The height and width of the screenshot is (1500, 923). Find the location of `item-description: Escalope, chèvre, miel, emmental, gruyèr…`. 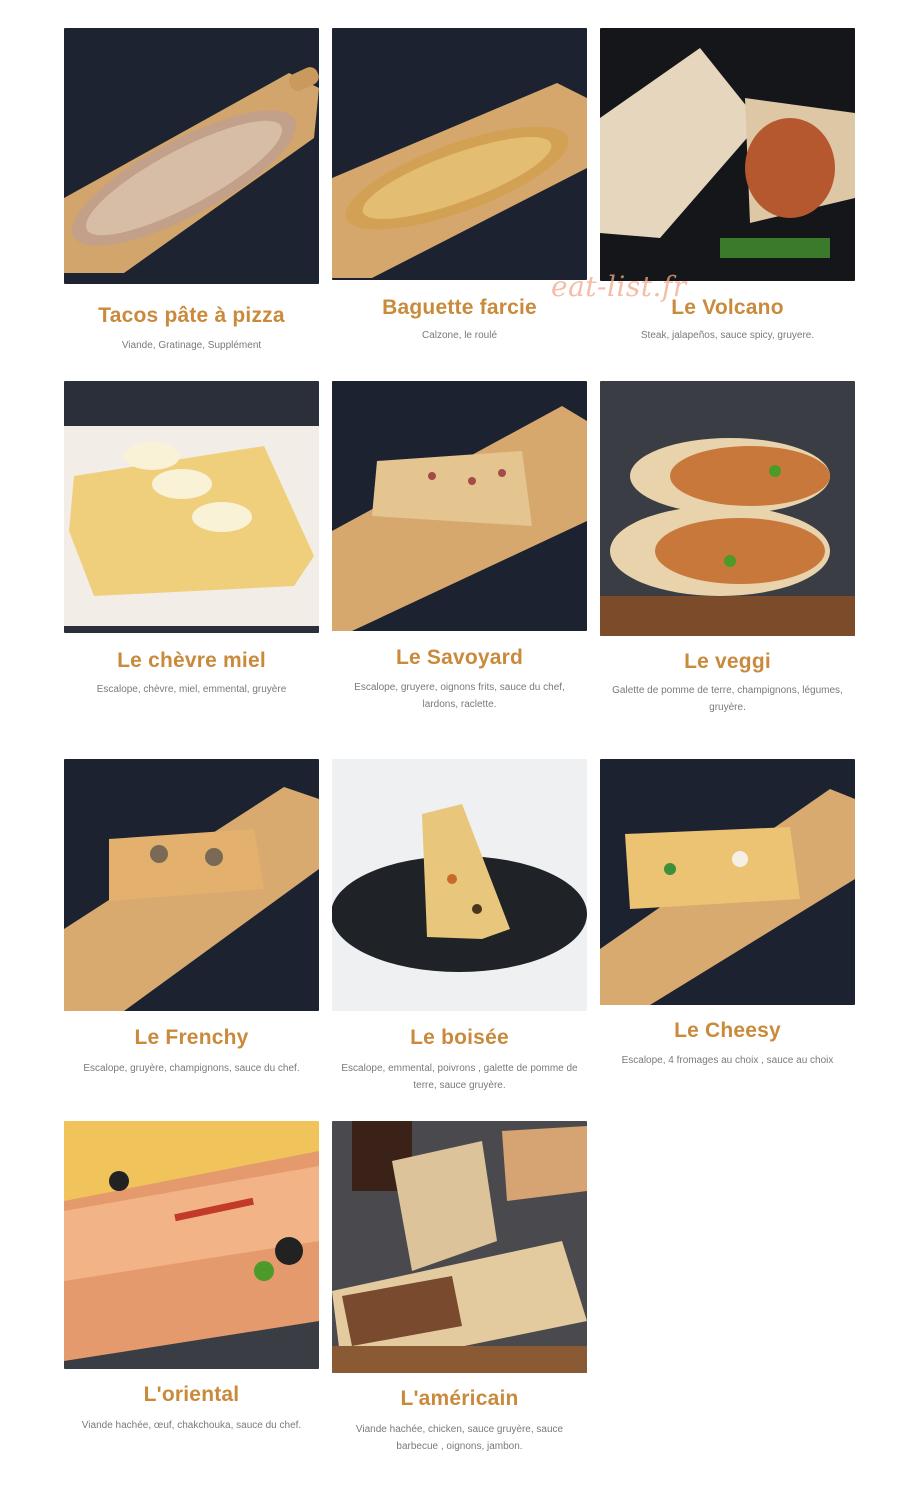

item-description: Escalope, chèvre, miel, emmental, gruyèr… is located at coordinates (191, 689).